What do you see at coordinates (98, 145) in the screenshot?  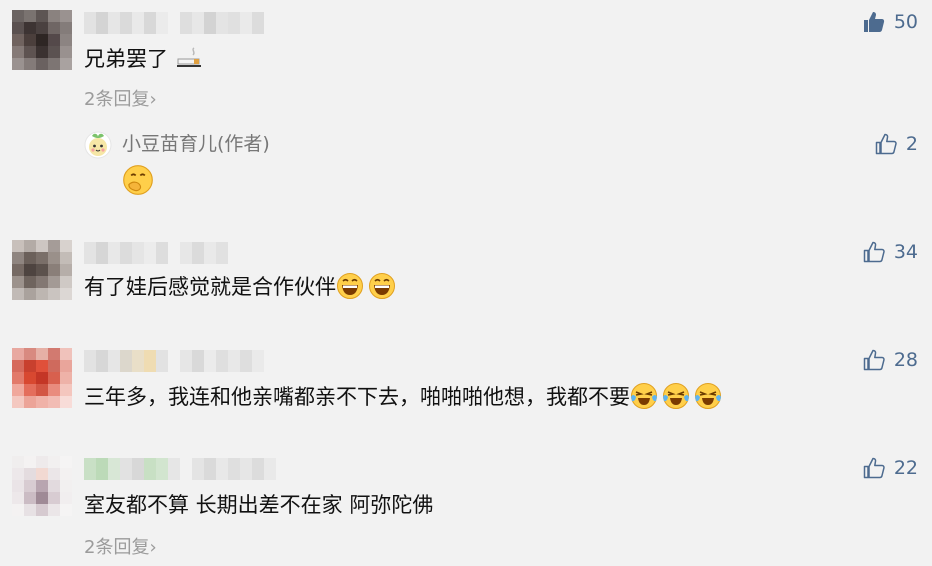 I see `author-avatar` at bounding box center [98, 145].